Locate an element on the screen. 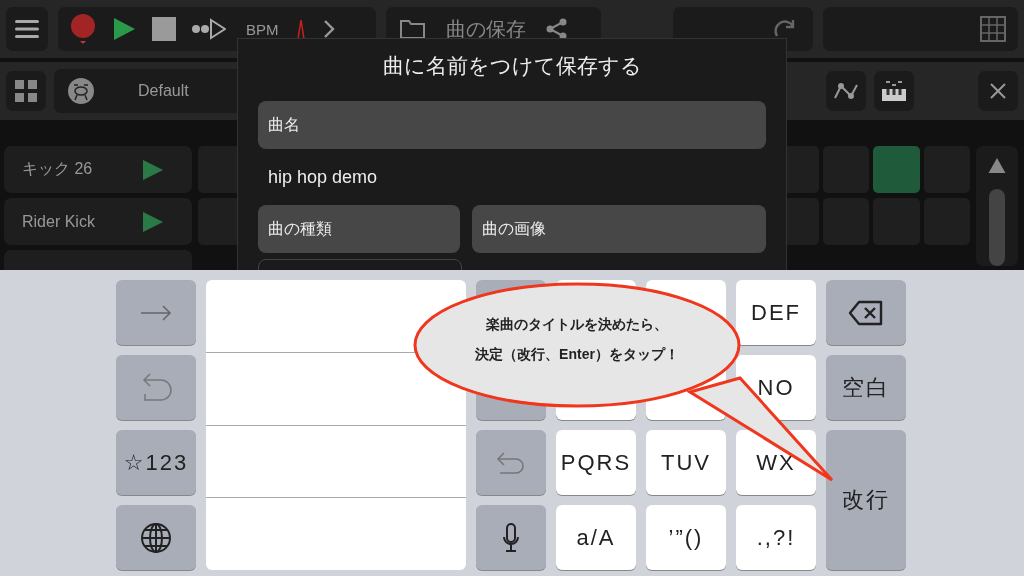 This screenshot has width=1024, height=576. keyboard-key: .,?! is located at coordinates (776, 537).